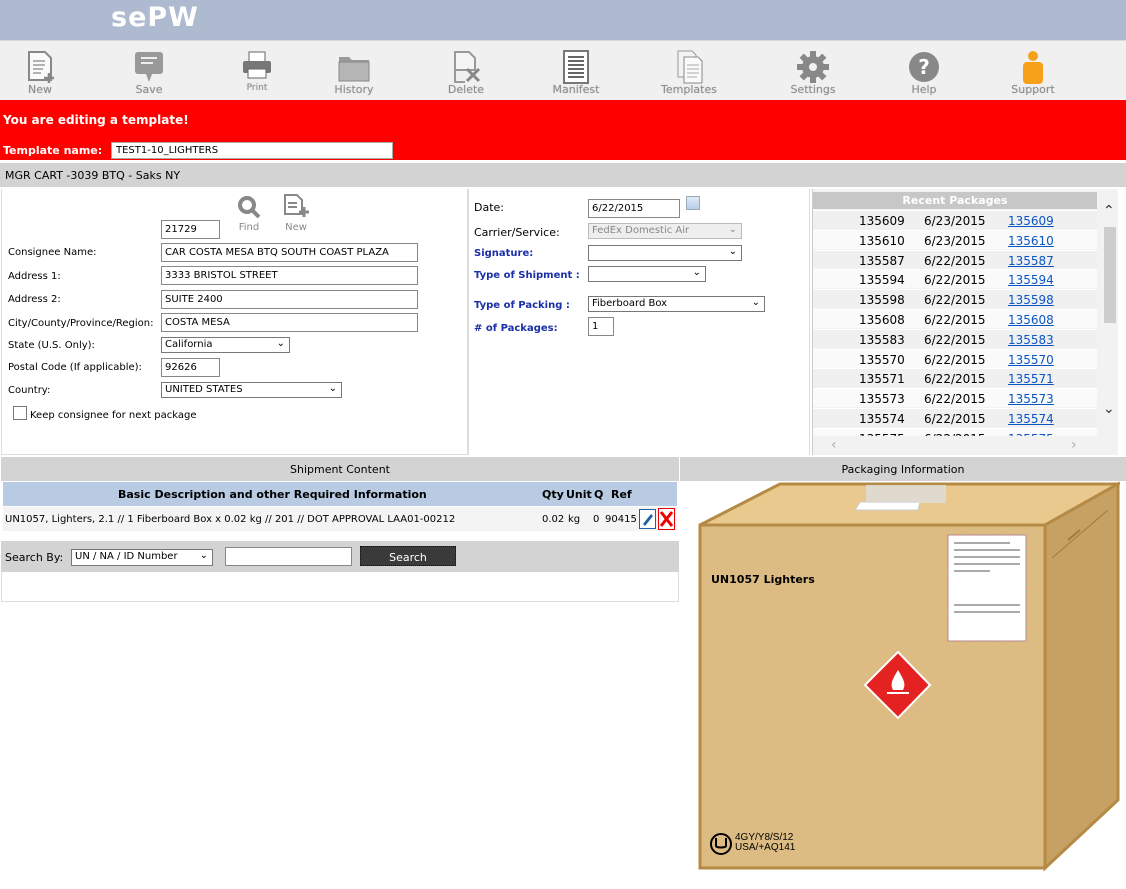  What do you see at coordinates (765, 847) in the screenshot?
I see `un-mark-line2: USA/+AQ141` at bounding box center [765, 847].